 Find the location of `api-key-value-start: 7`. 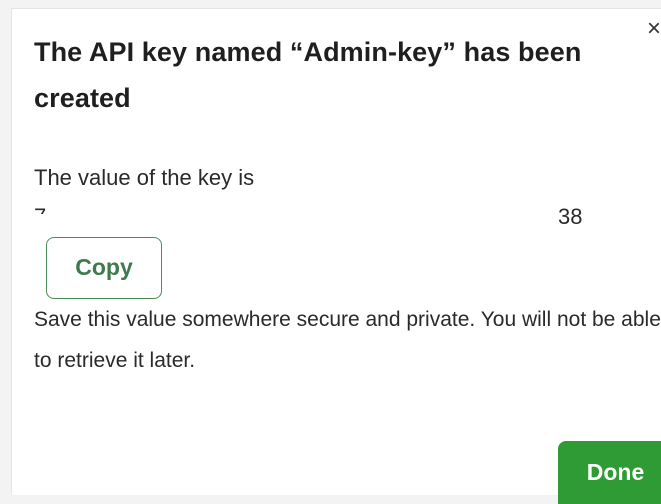

api-key-value-start: 7 is located at coordinates (41, 208).